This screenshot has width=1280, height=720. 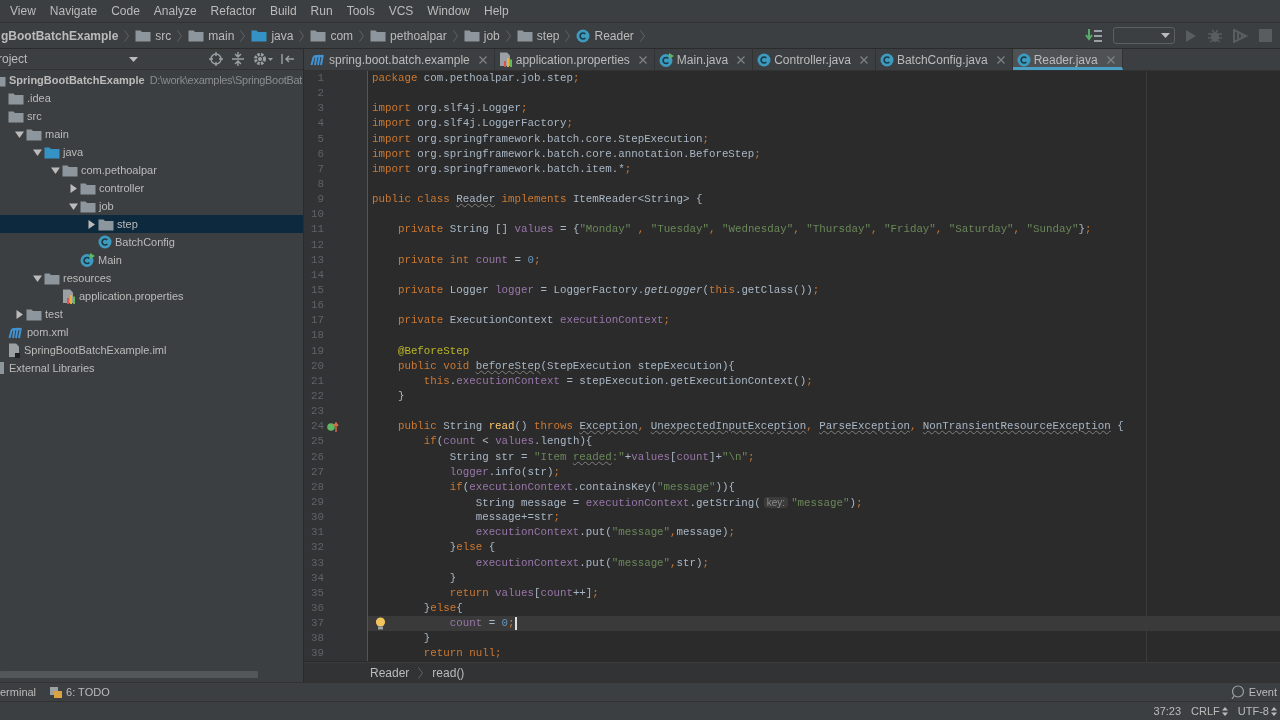 What do you see at coordinates (211, 35) in the screenshot?
I see `breadcrumb-item: main` at bounding box center [211, 35].